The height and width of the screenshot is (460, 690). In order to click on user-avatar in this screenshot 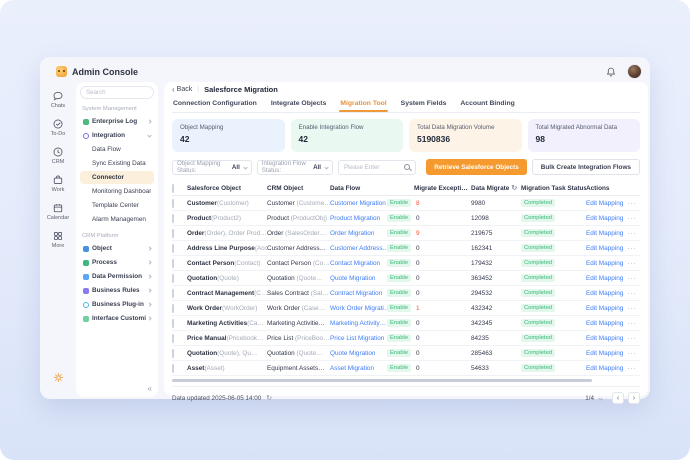, I will do `click(634, 71)`.